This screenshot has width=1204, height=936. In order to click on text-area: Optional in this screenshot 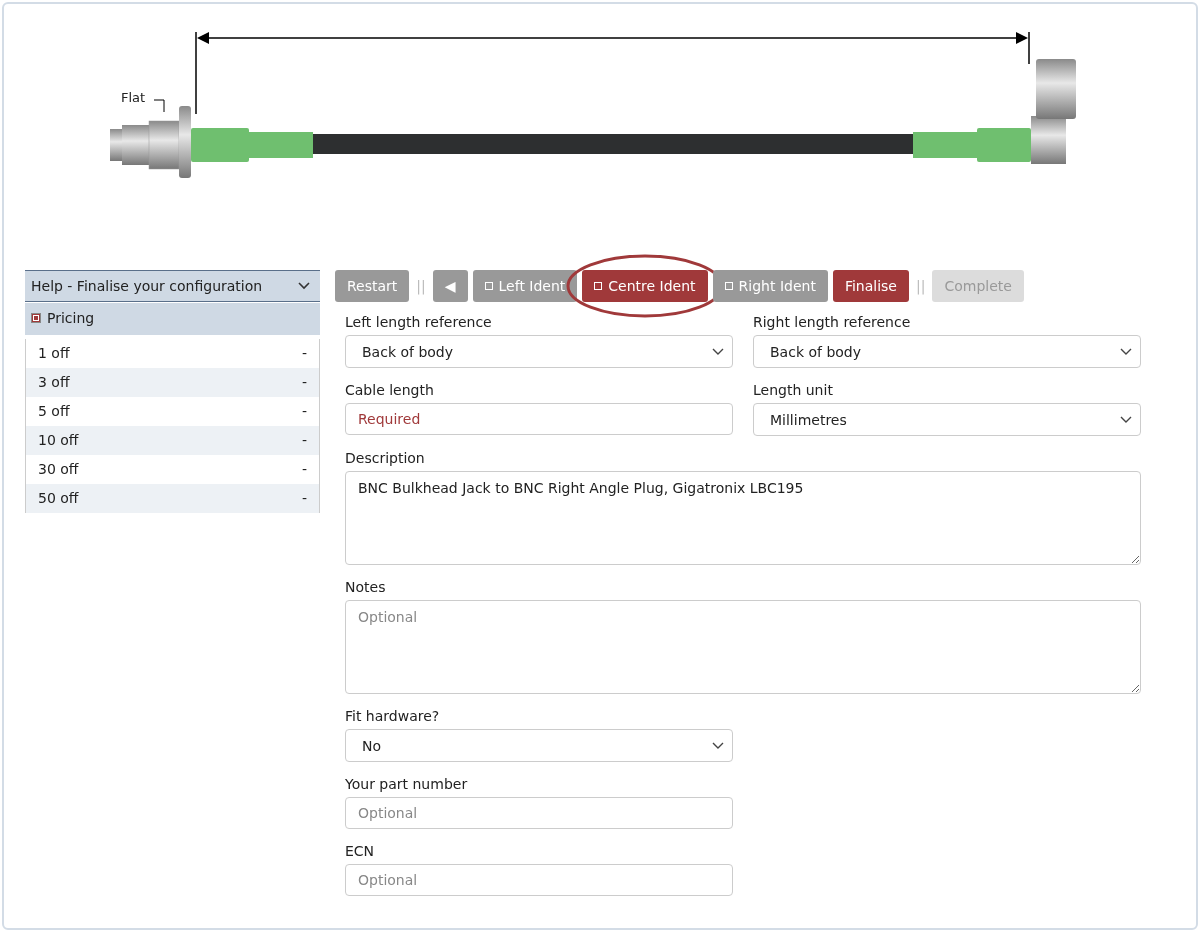, I will do `click(743, 647)`.